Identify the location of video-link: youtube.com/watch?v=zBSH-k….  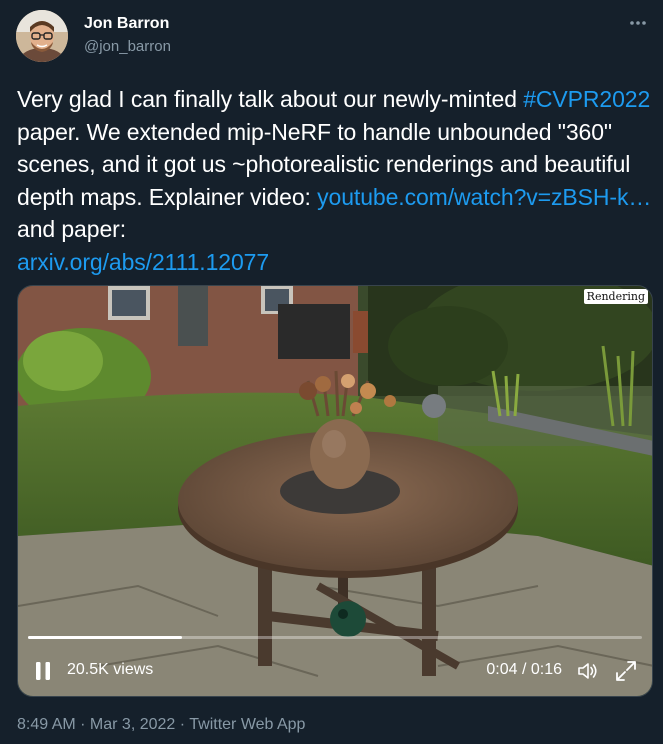
(484, 197).